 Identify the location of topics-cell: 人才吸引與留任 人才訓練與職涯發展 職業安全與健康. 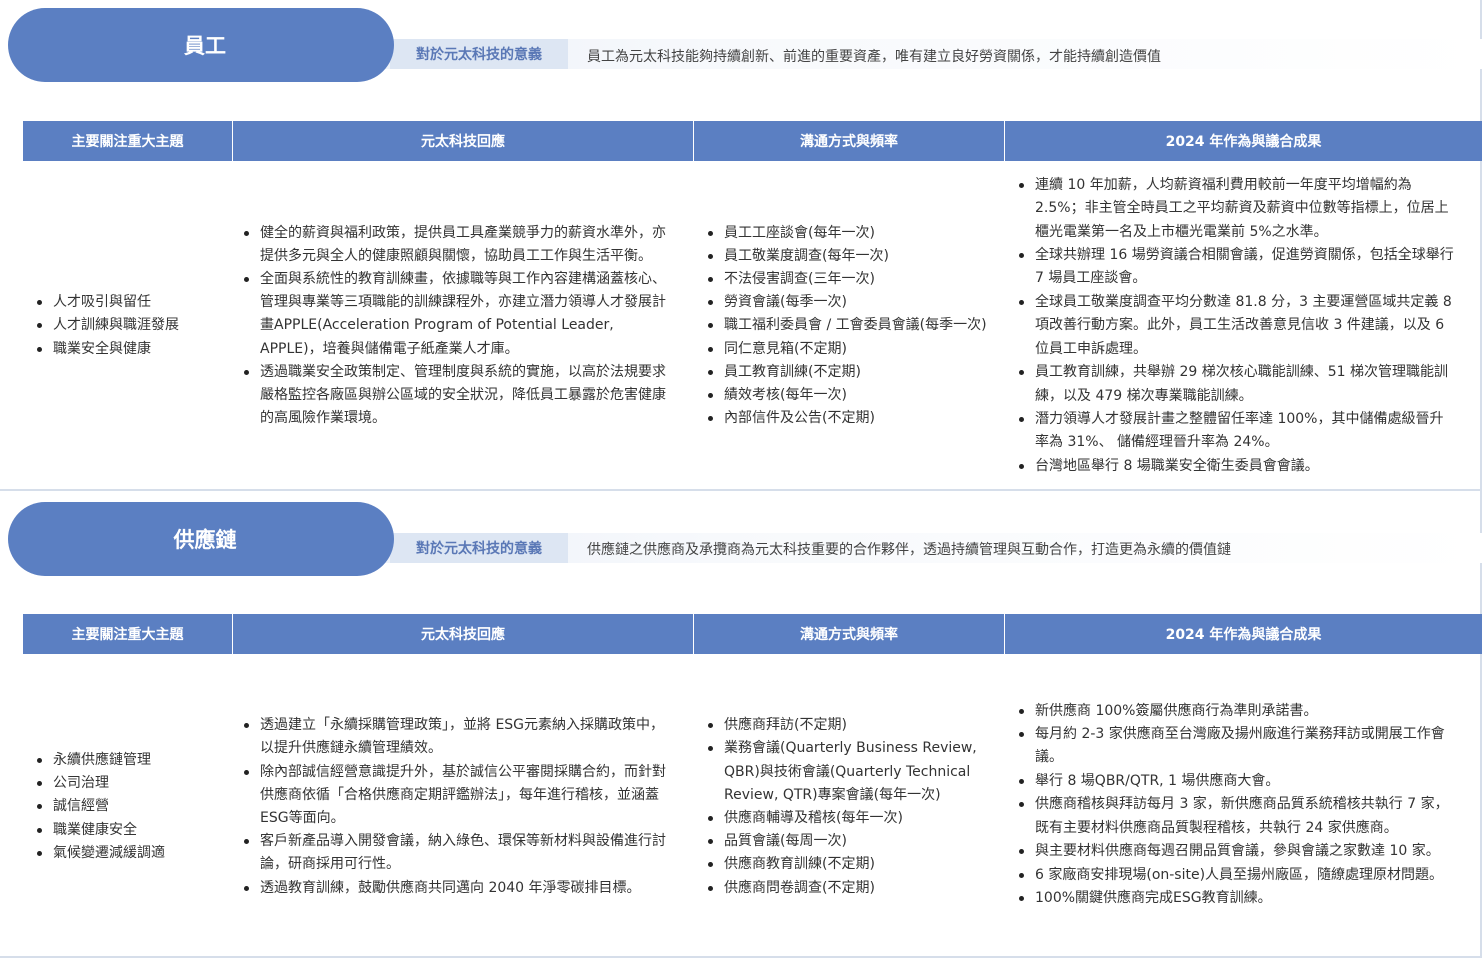
(131, 326).